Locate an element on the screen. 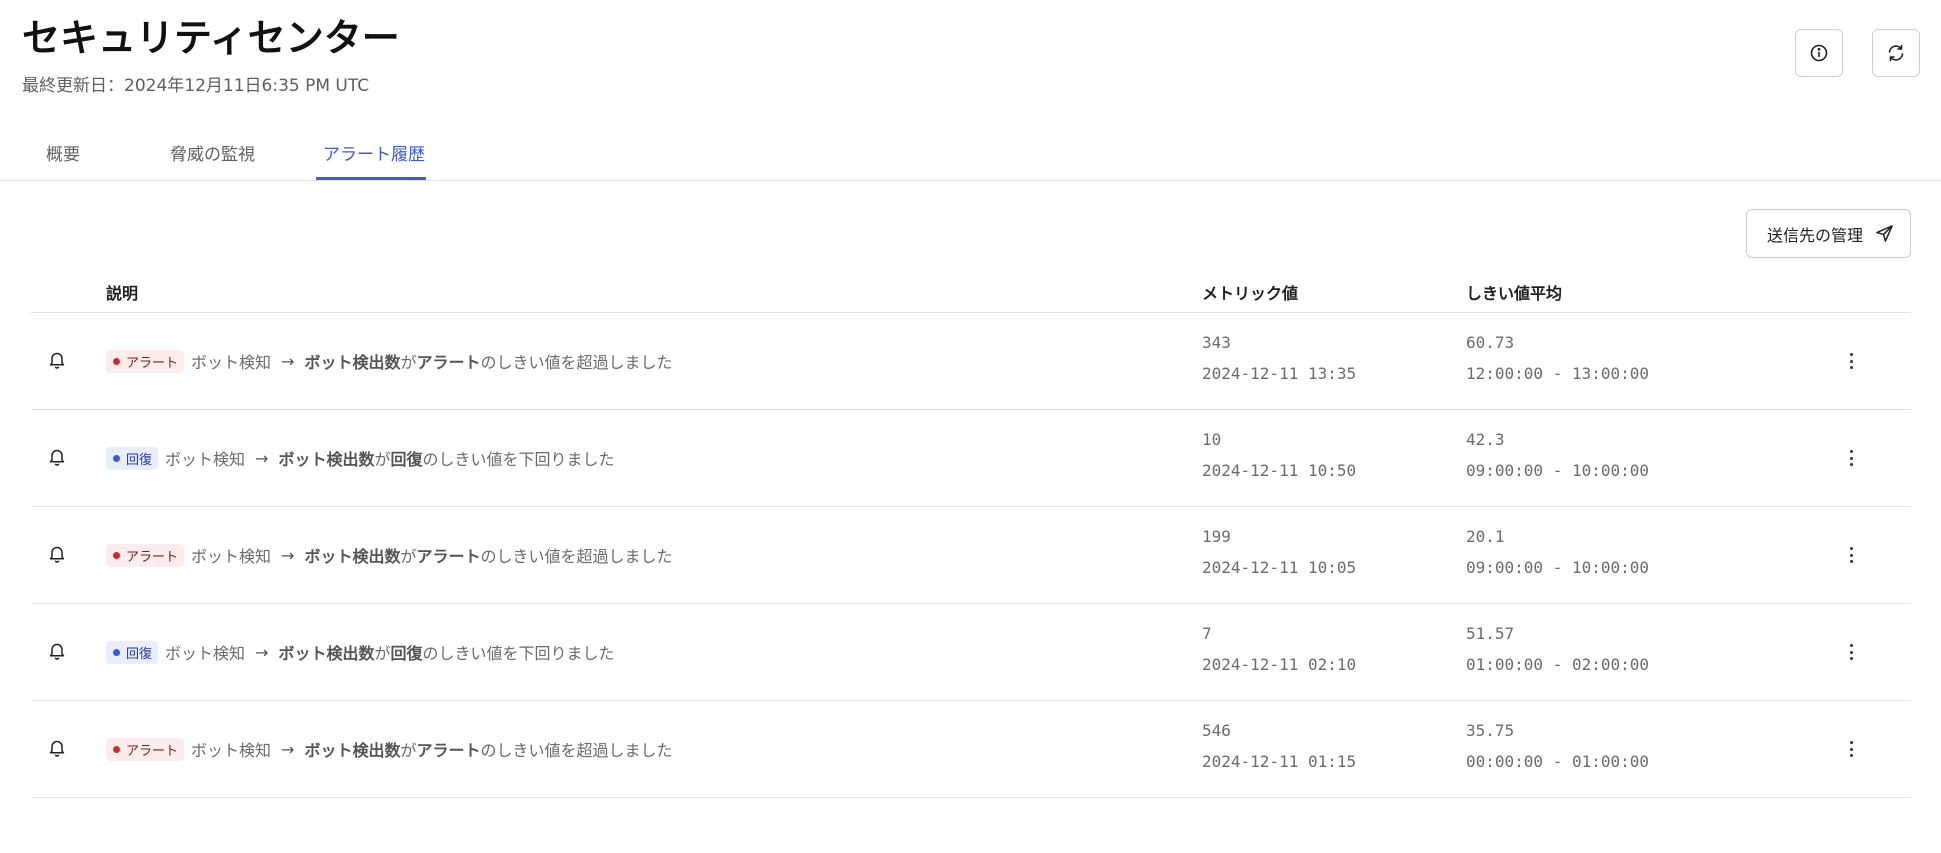 The width and height of the screenshot is (1941, 853). refresh-button is located at coordinates (1896, 53).